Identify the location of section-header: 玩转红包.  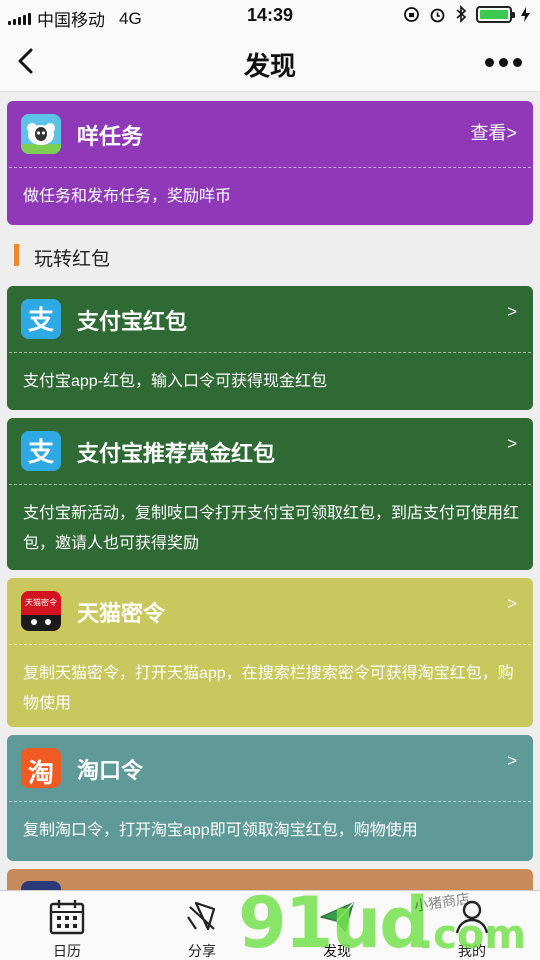
(270, 253).